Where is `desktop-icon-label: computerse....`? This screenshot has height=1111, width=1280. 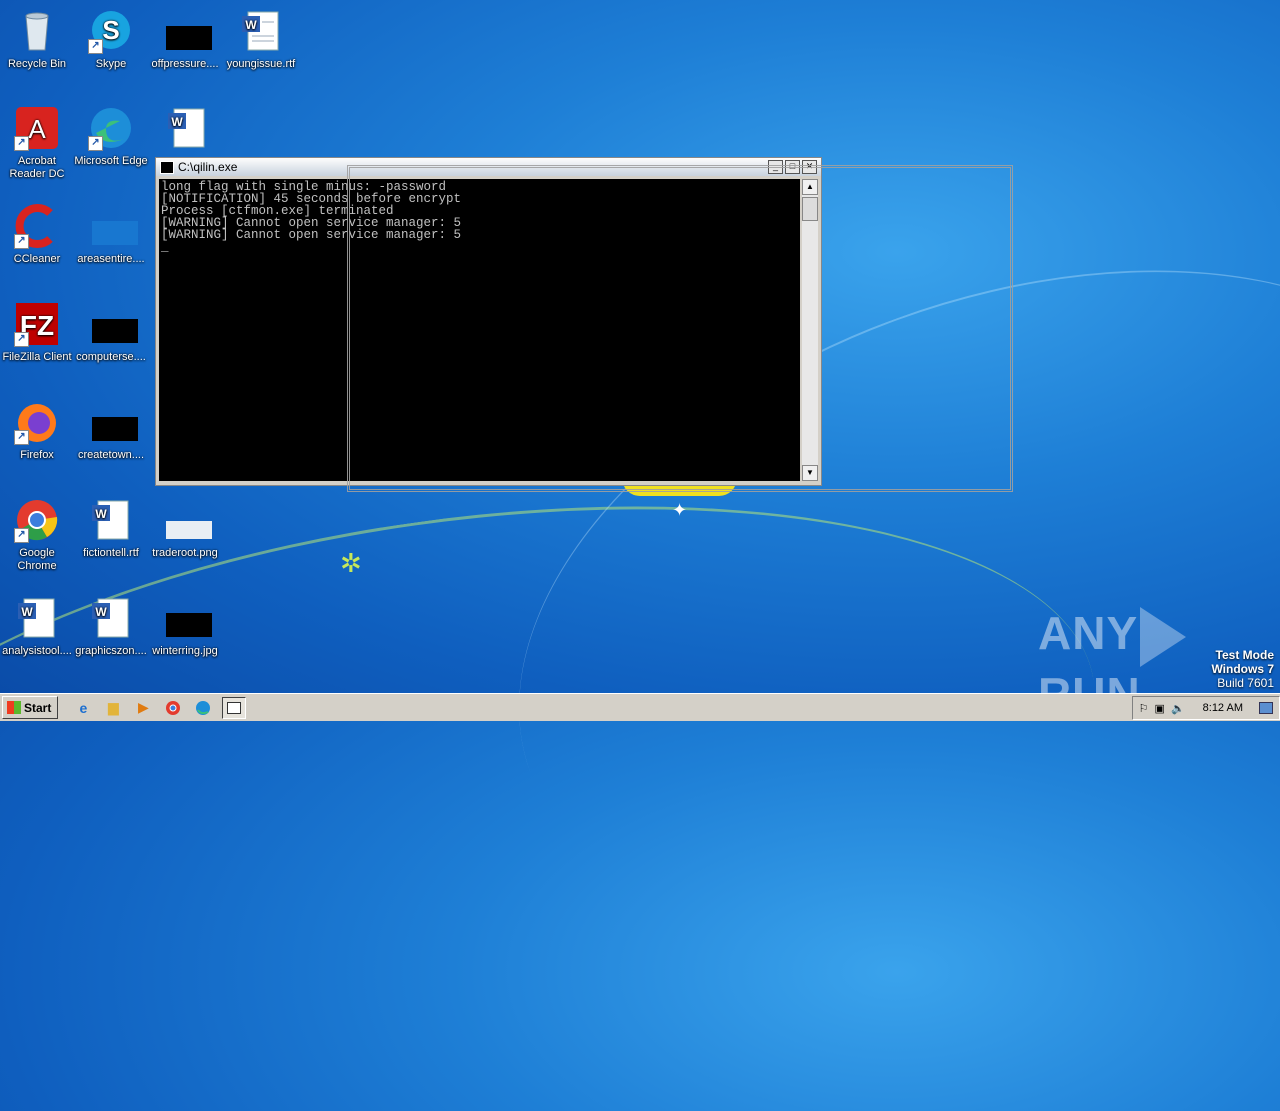
desktop-icon-label: computerse.... is located at coordinates (111, 357).